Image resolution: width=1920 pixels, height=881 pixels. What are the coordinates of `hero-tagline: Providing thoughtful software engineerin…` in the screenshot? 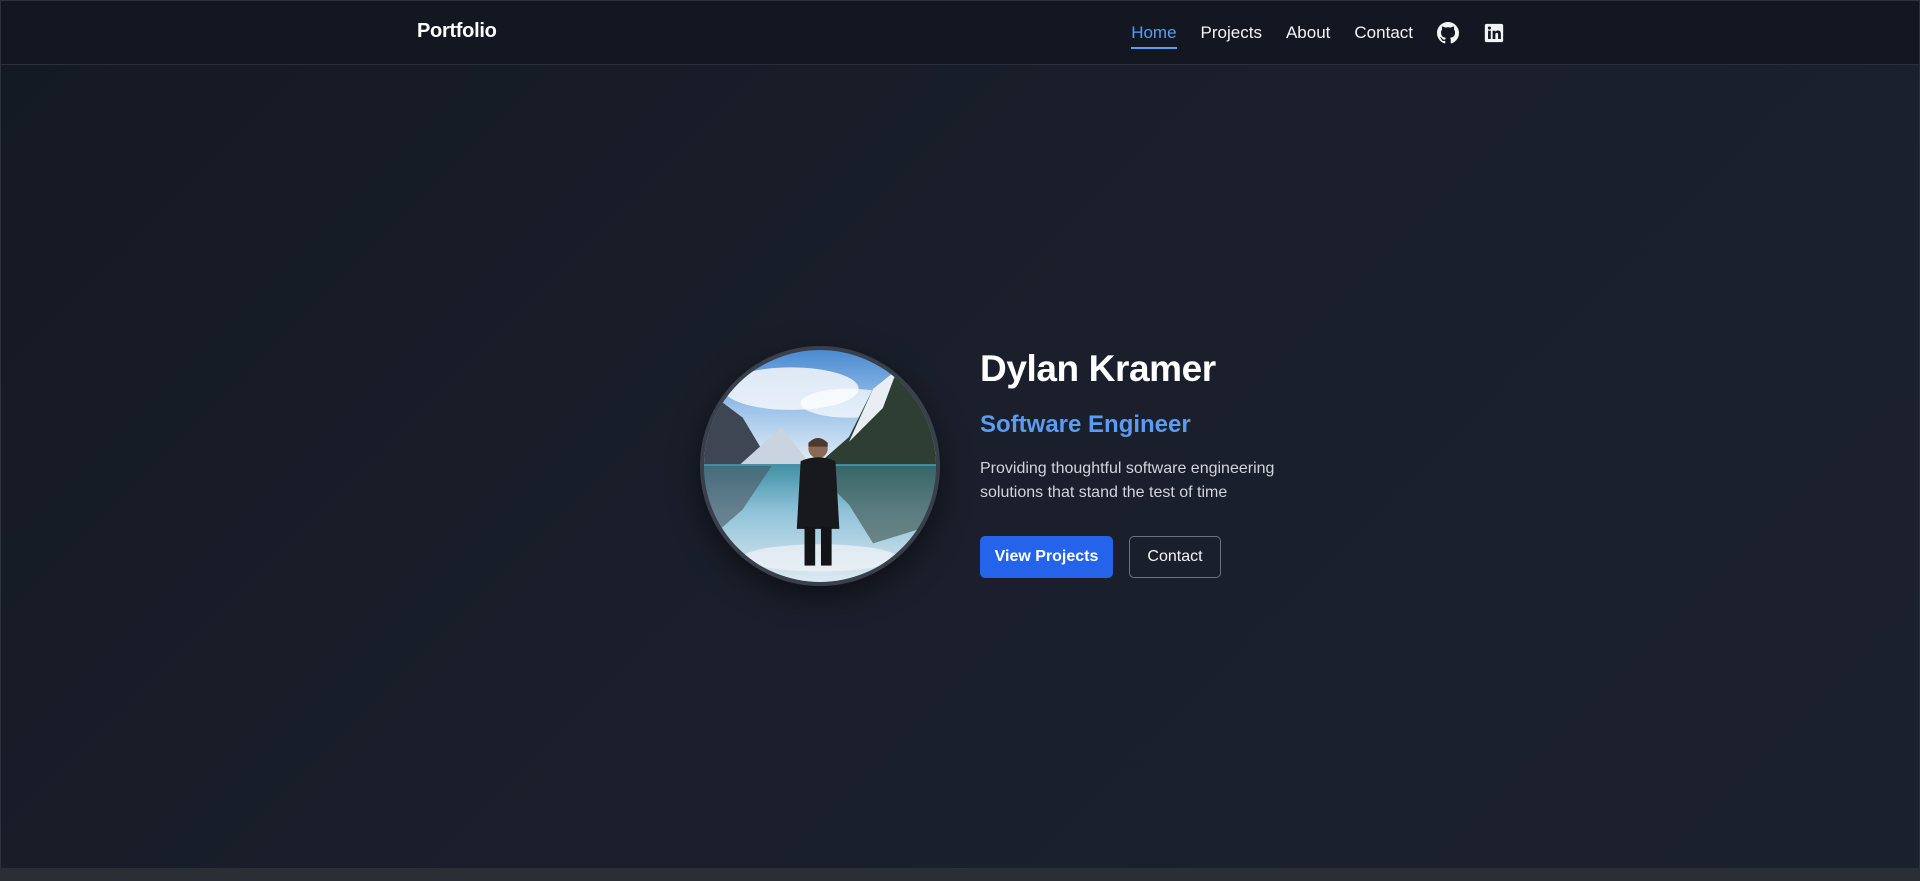 It's located at (1127, 480).